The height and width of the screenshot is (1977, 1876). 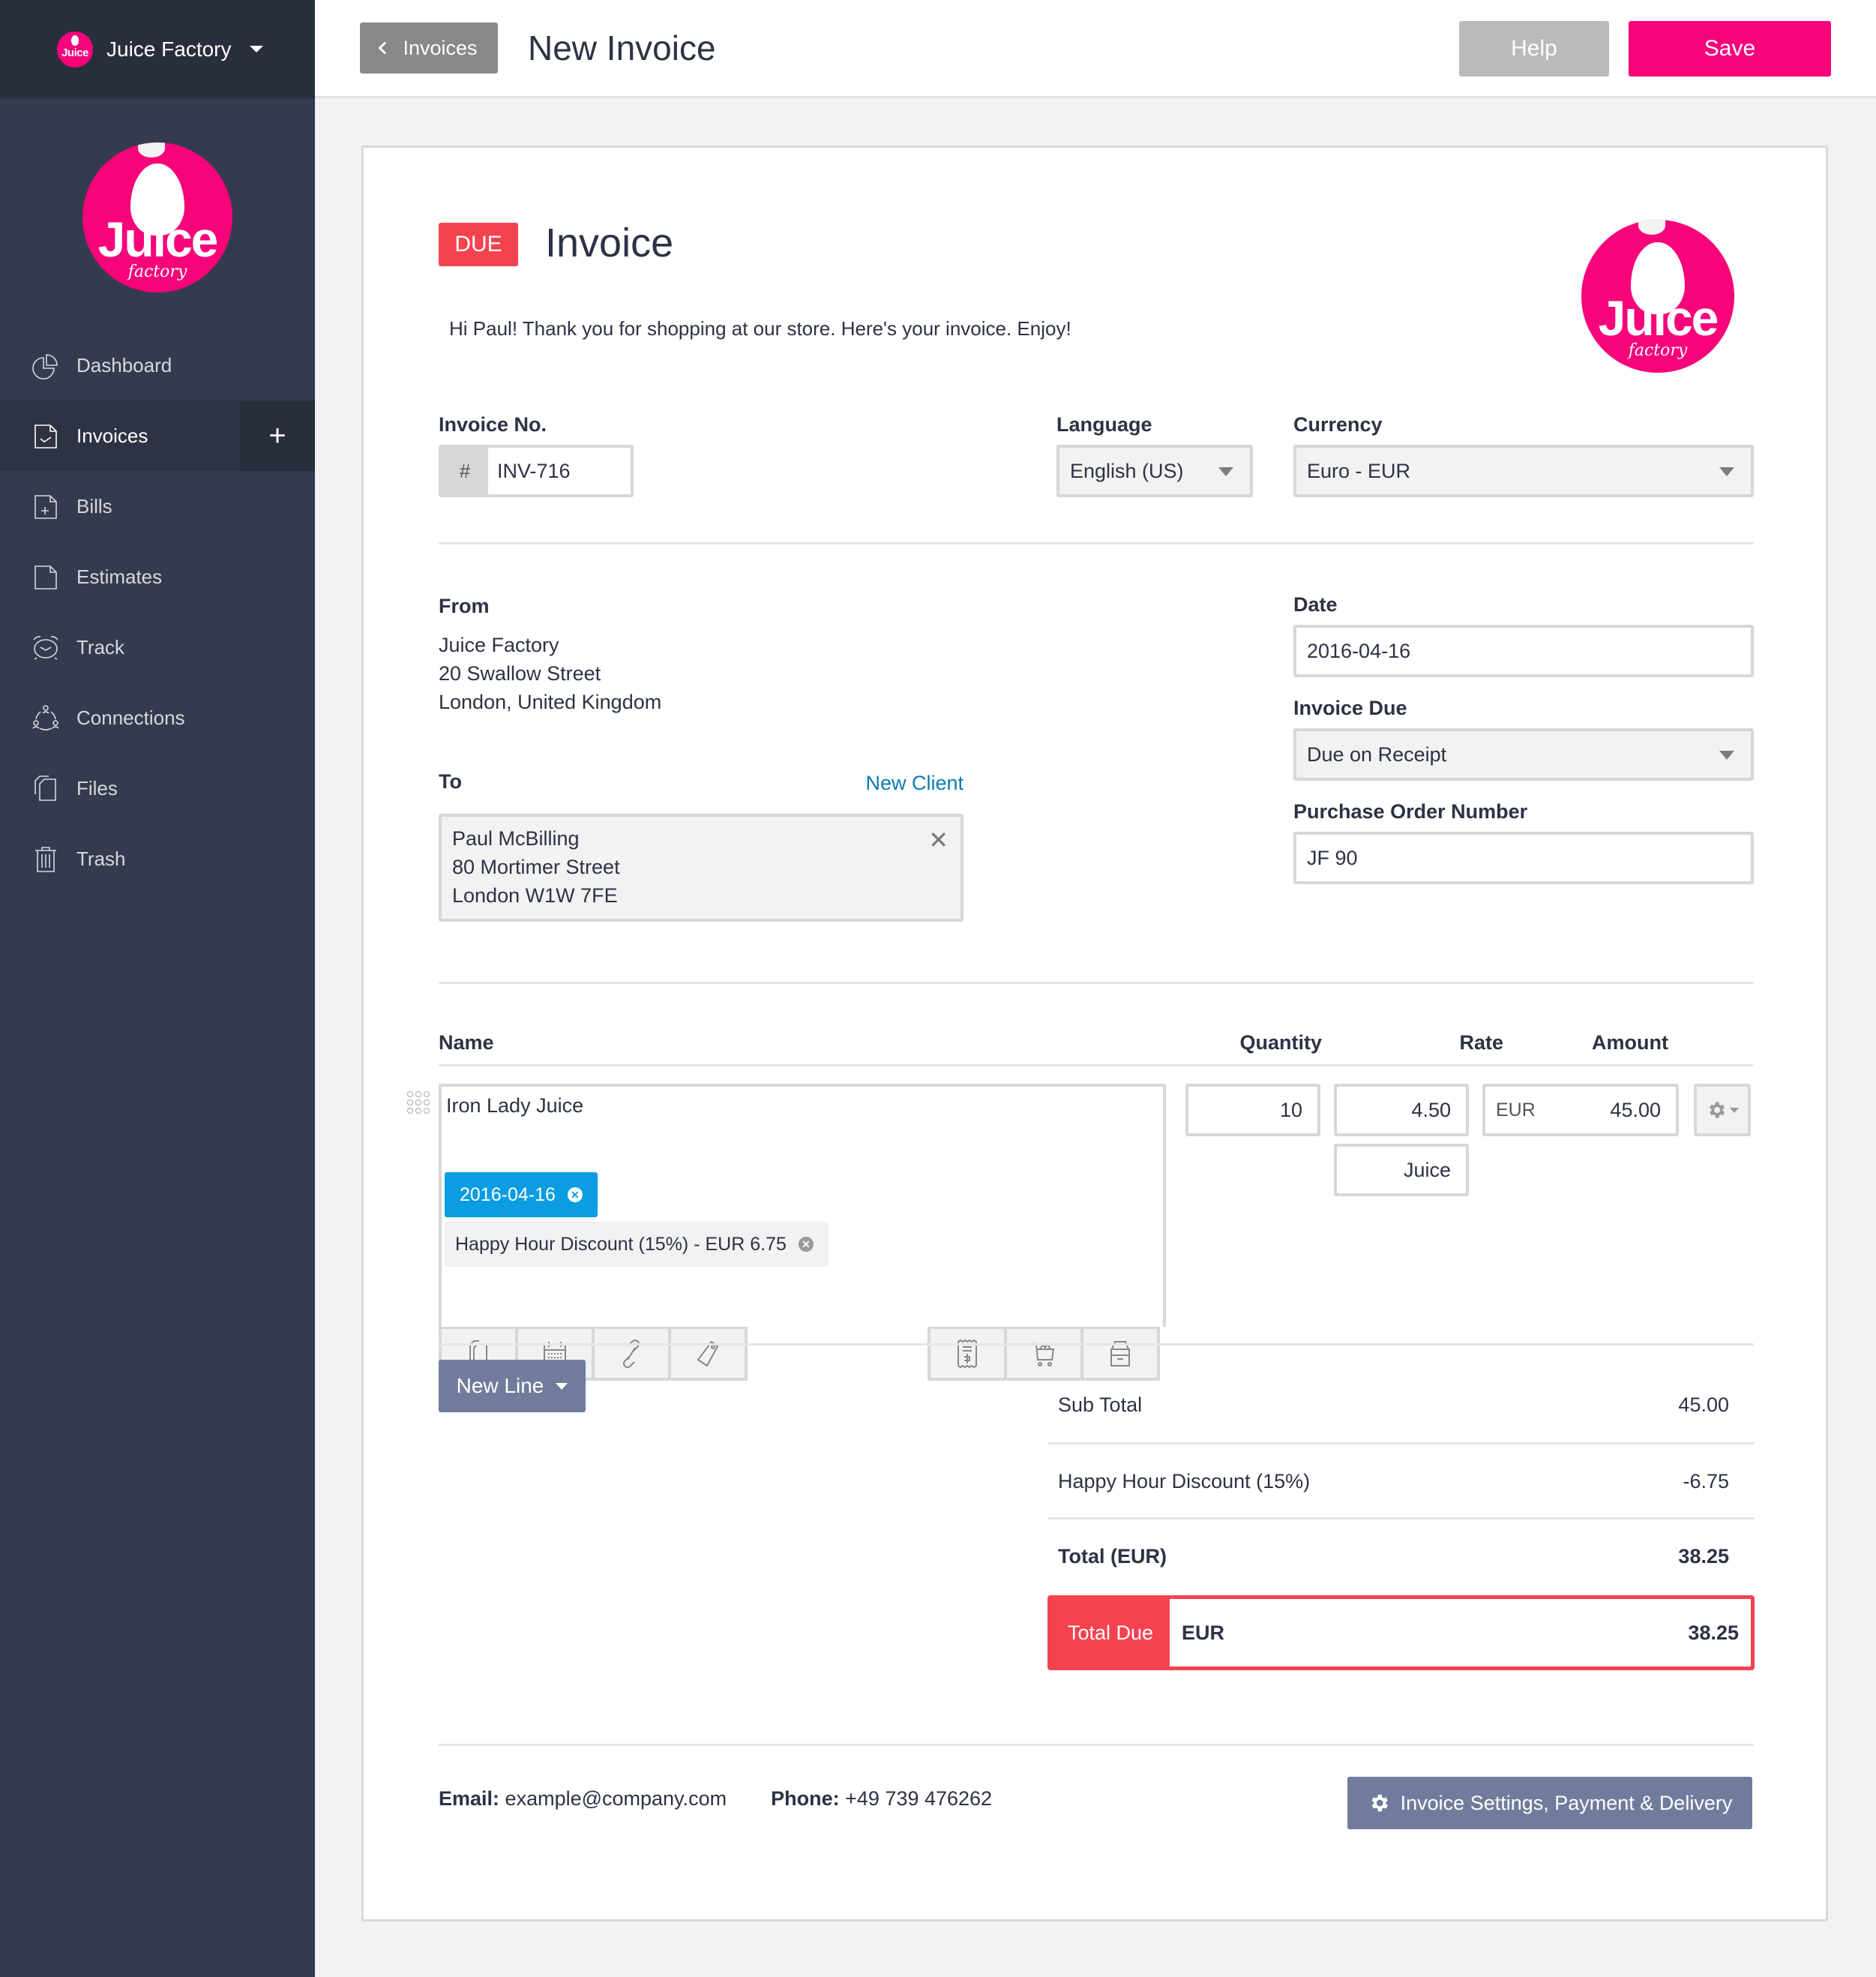 What do you see at coordinates (451, 781) in the screenshot?
I see `to-label: To` at bounding box center [451, 781].